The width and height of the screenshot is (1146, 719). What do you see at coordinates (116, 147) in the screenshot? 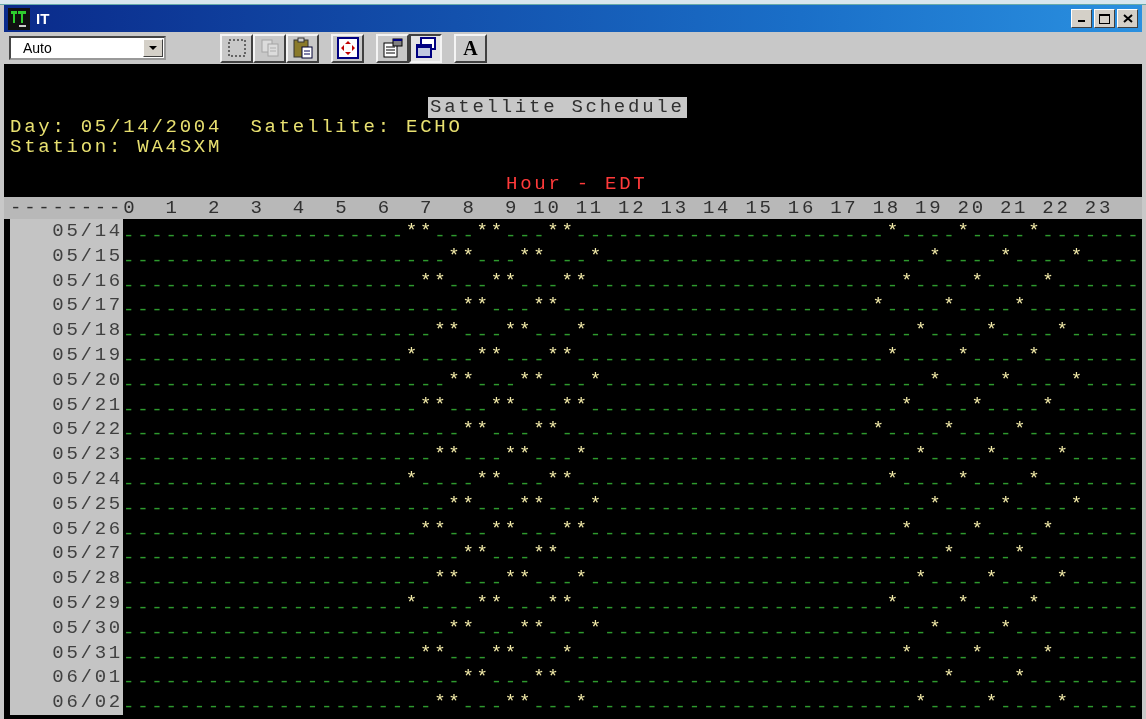
I see `station-label: Station: WA4SXM` at bounding box center [116, 147].